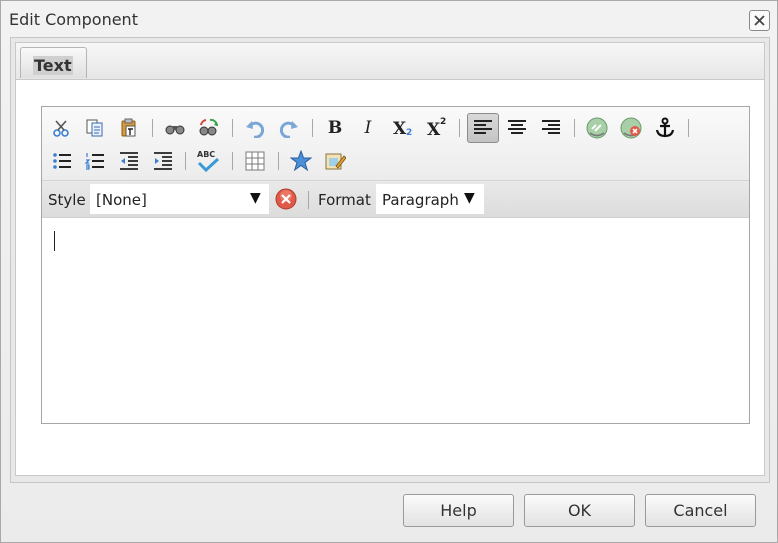  I want to click on undo-button, so click(255, 128).